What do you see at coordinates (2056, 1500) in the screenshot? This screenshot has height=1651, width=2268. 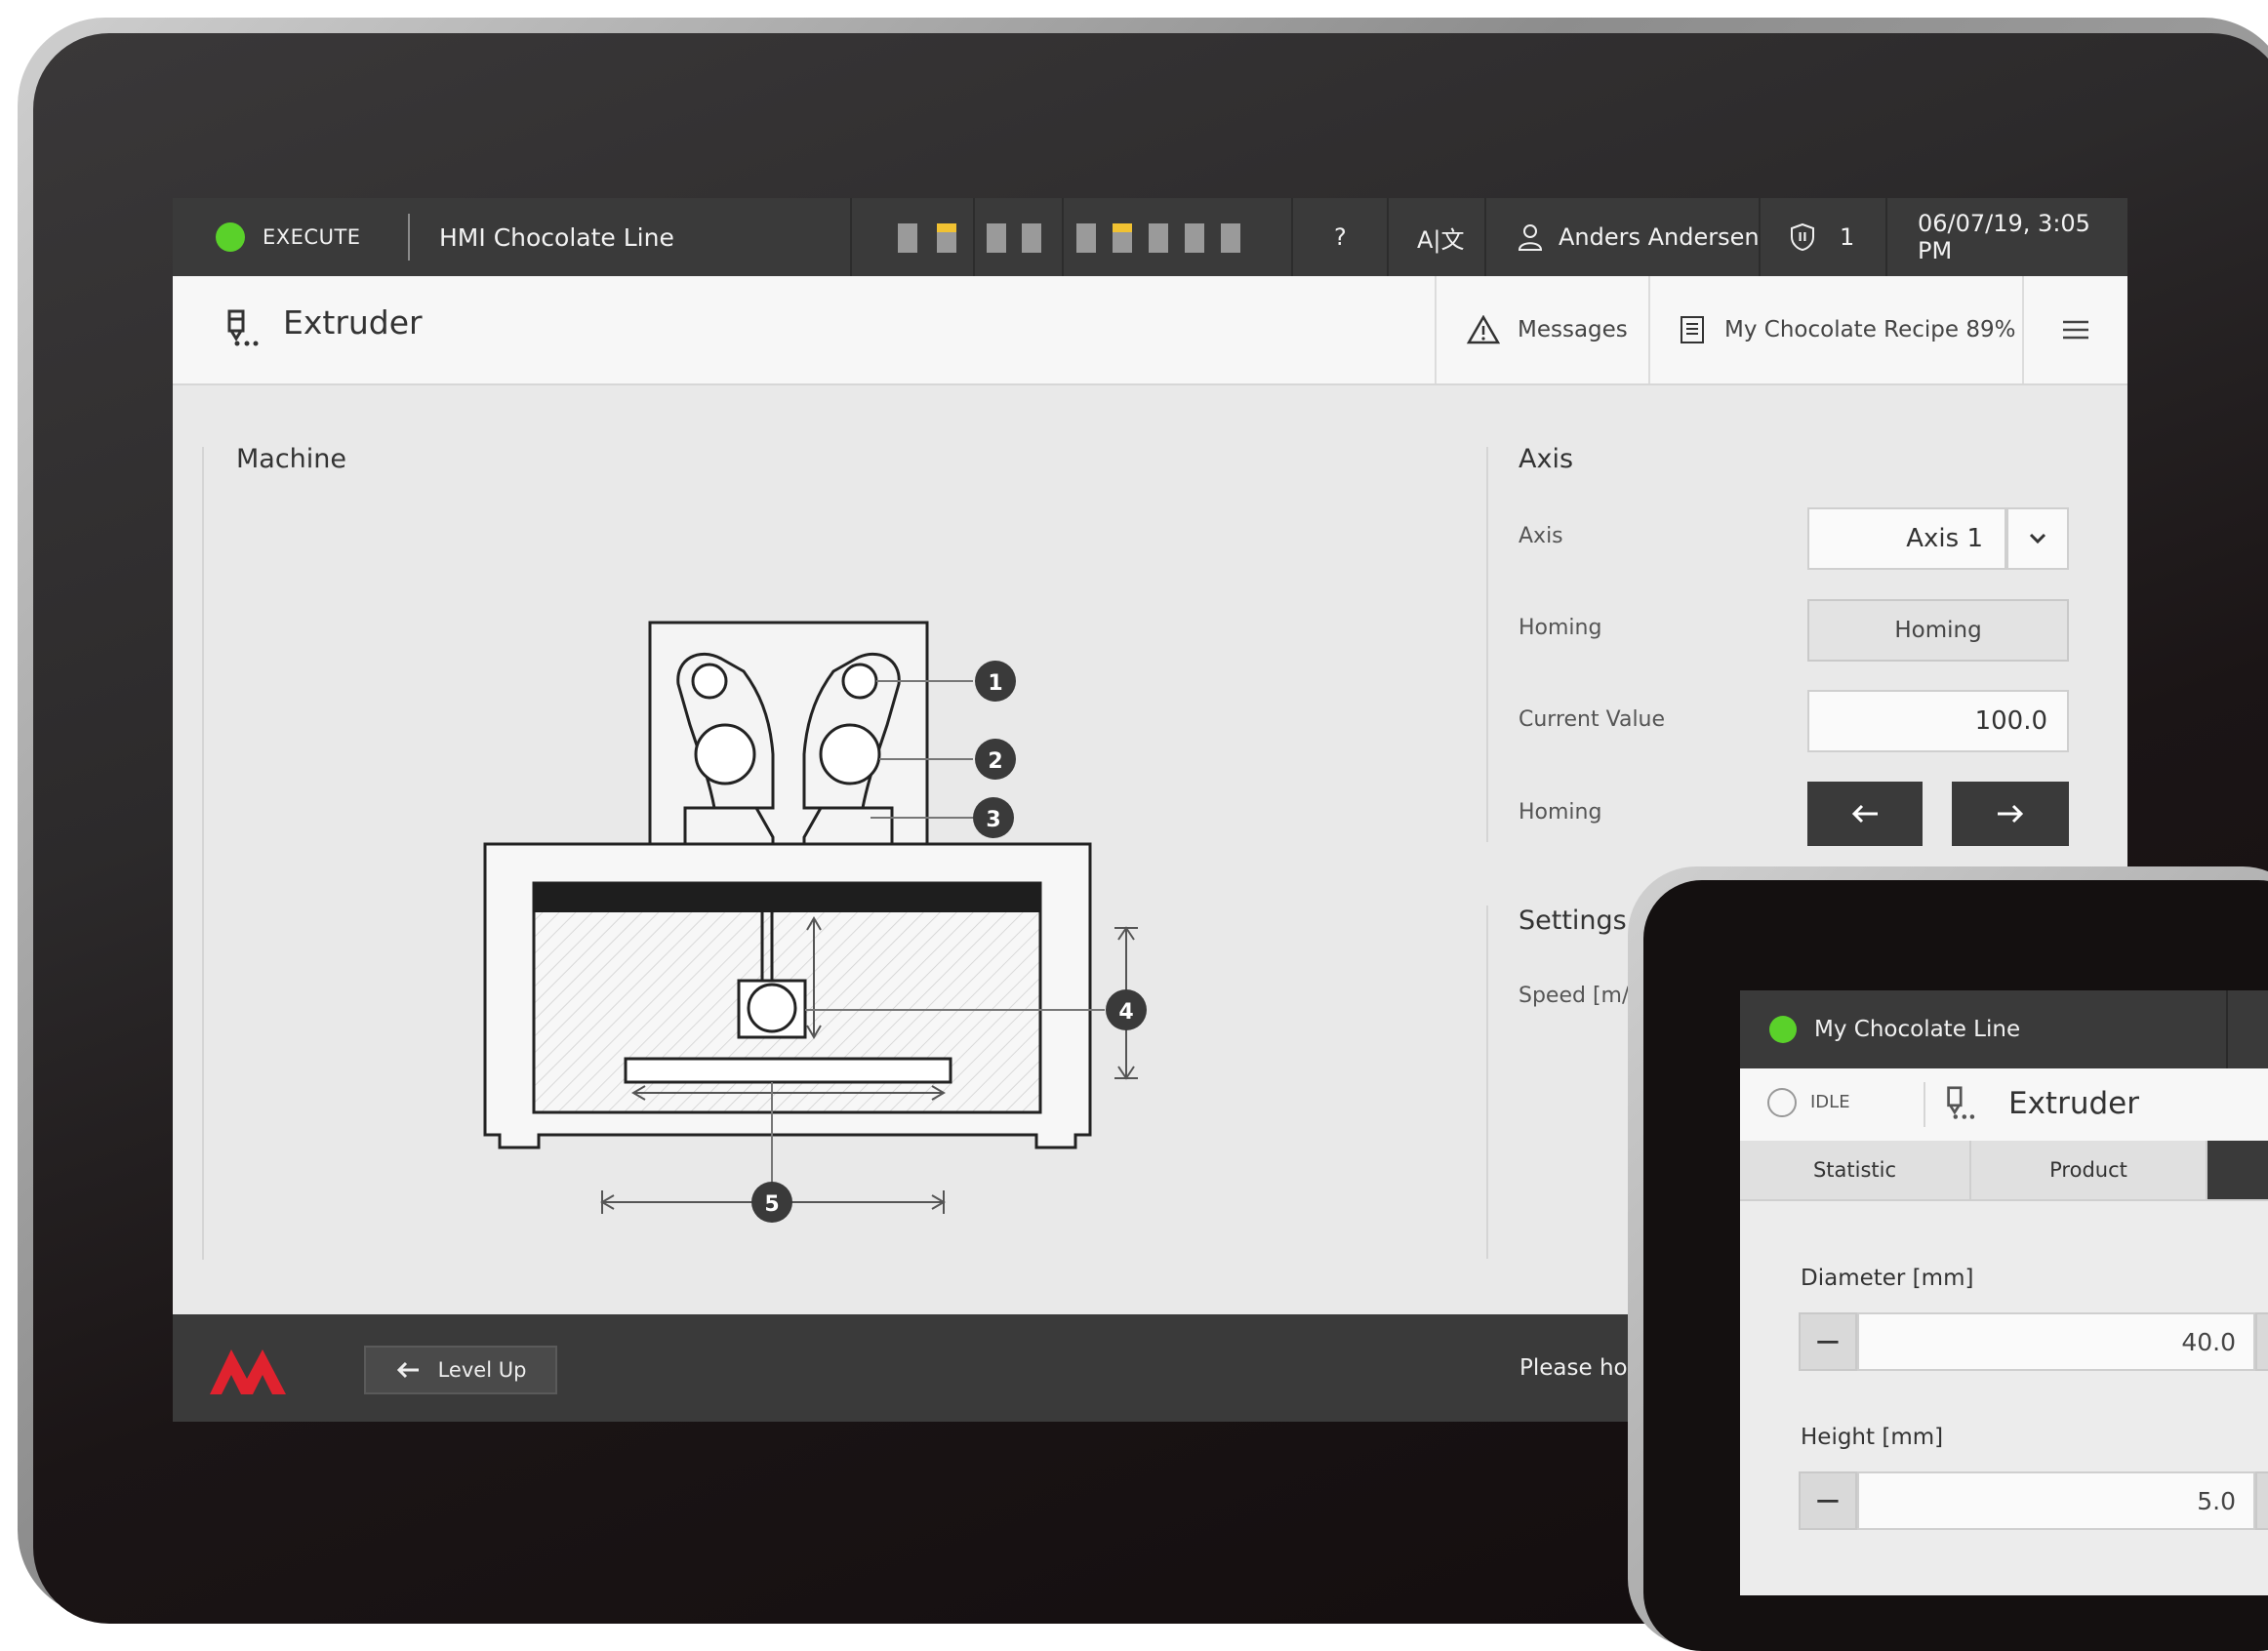 I see `height-input: 5.0` at bounding box center [2056, 1500].